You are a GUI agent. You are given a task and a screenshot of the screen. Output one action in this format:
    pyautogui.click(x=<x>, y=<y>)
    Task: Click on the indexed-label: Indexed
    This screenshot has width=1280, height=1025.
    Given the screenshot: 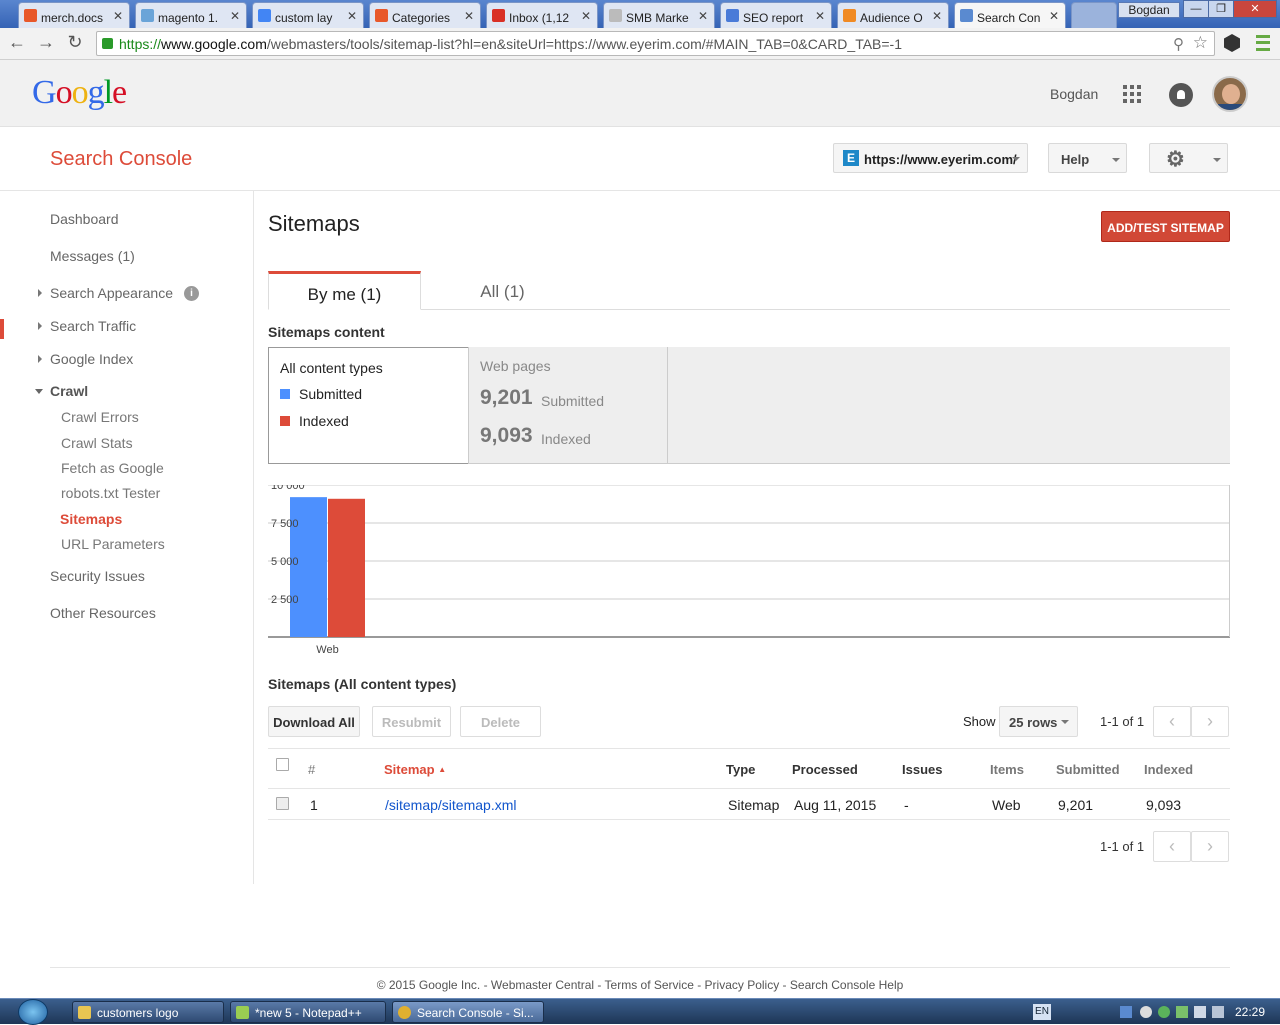 What is the action you would take?
    pyautogui.click(x=566, y=439)
    